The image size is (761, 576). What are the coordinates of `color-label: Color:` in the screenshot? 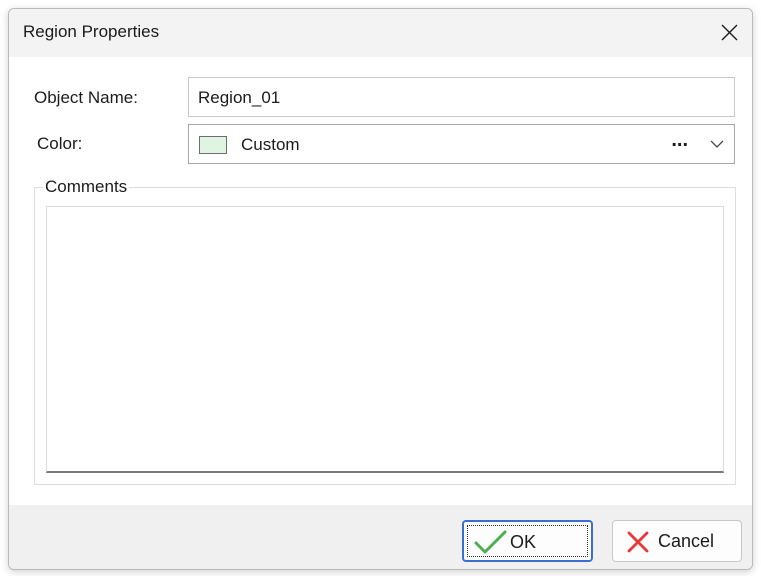 It's located at (60, 143).